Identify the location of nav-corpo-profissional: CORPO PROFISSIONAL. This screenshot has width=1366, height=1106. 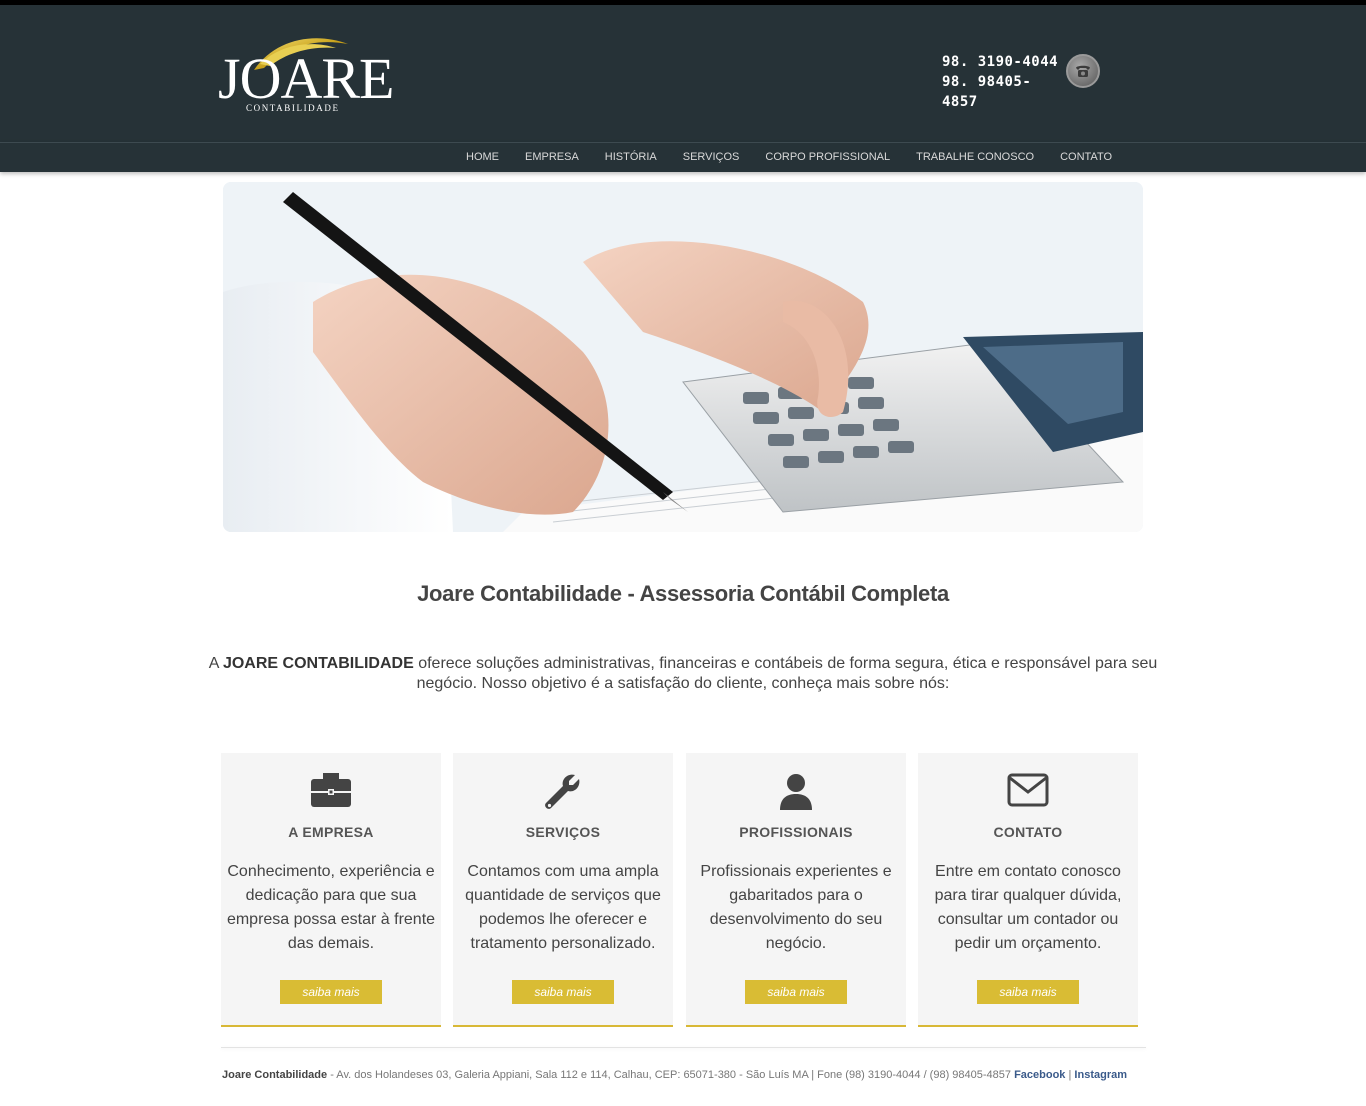
(827, 158).